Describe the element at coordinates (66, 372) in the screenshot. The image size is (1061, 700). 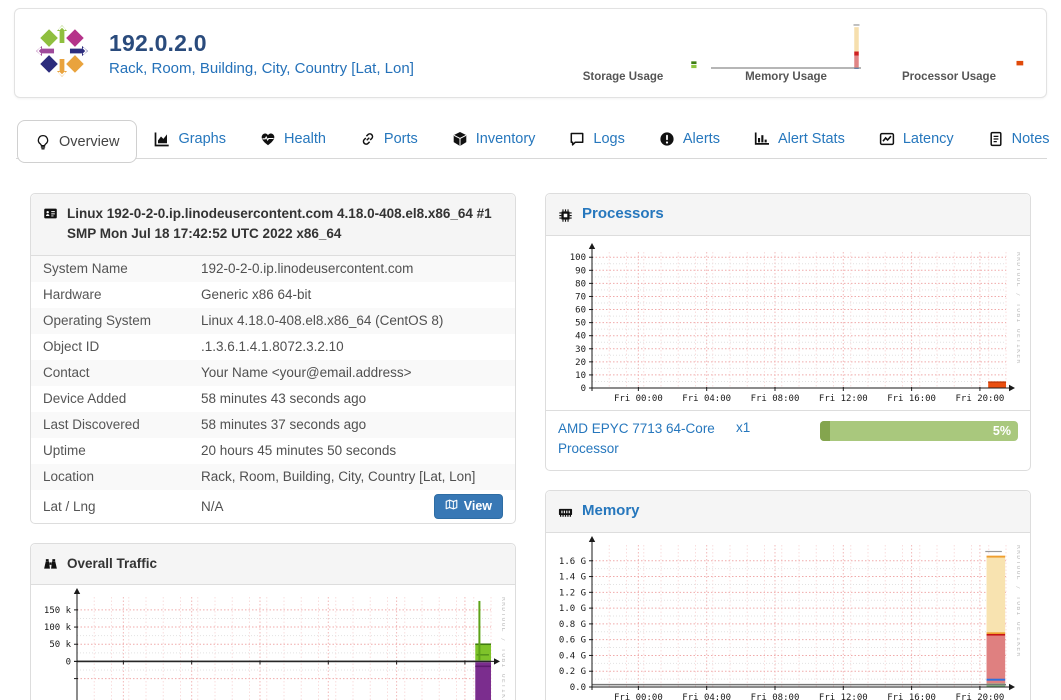
I see `row-label: Contact` at that location.